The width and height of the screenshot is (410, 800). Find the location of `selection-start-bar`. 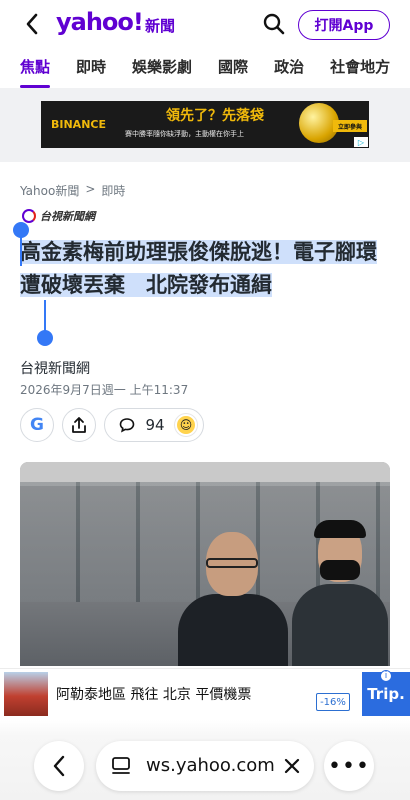

selection-start-bar is located at coordinates (21, 249).